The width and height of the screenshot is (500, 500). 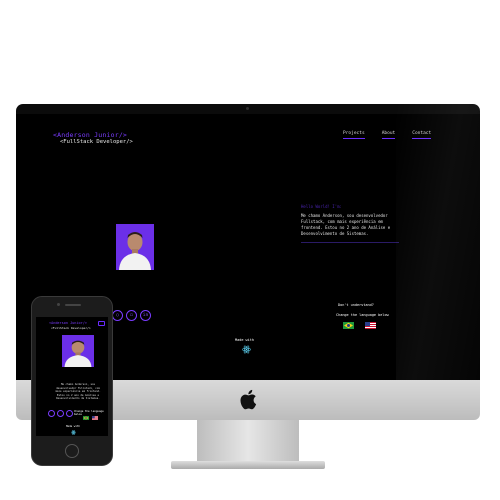 What do you see at coordinates (96, 142) in the screenshot?
I see `brand-role: <FullStack Developer/>` at bounding box center [96, 142].